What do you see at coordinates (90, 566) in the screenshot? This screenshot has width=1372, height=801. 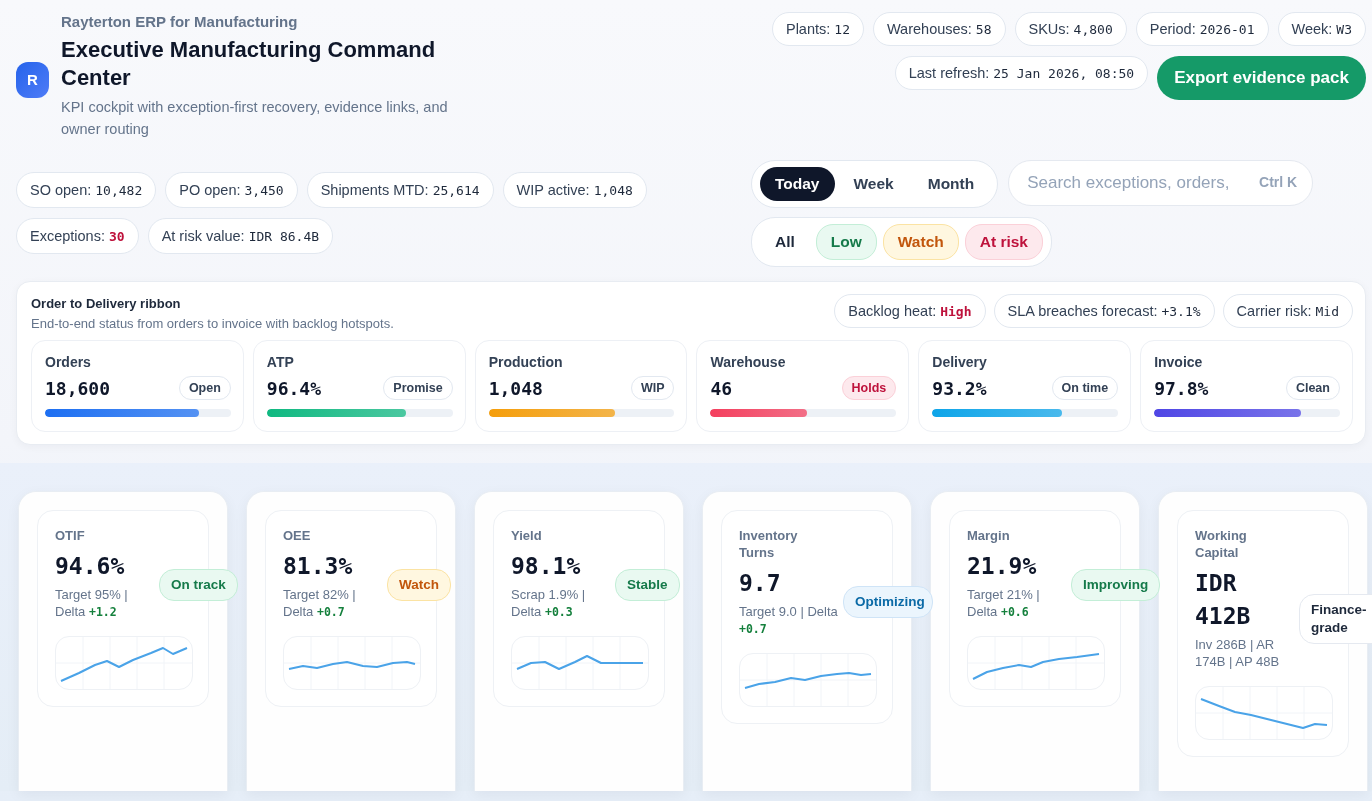 I see `kpi-value: 94.6%` at bounding box center [90, 566].